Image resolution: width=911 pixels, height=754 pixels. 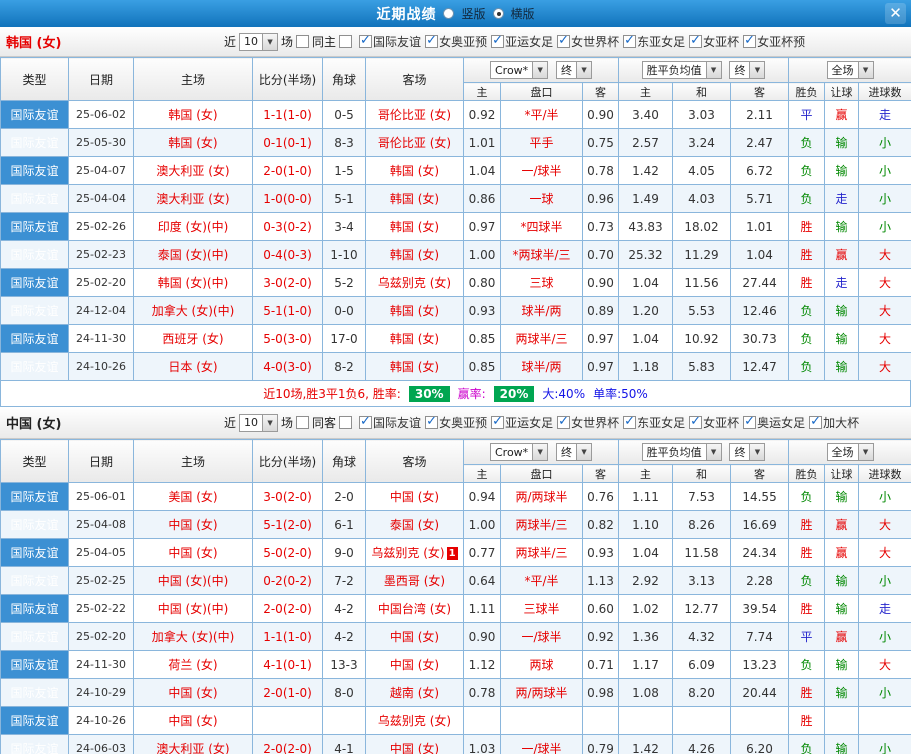 What do you see at coordinates (498, 13) in the screenshot?
I see `horizontal-layout-radio` at bounding box center [498, 13].